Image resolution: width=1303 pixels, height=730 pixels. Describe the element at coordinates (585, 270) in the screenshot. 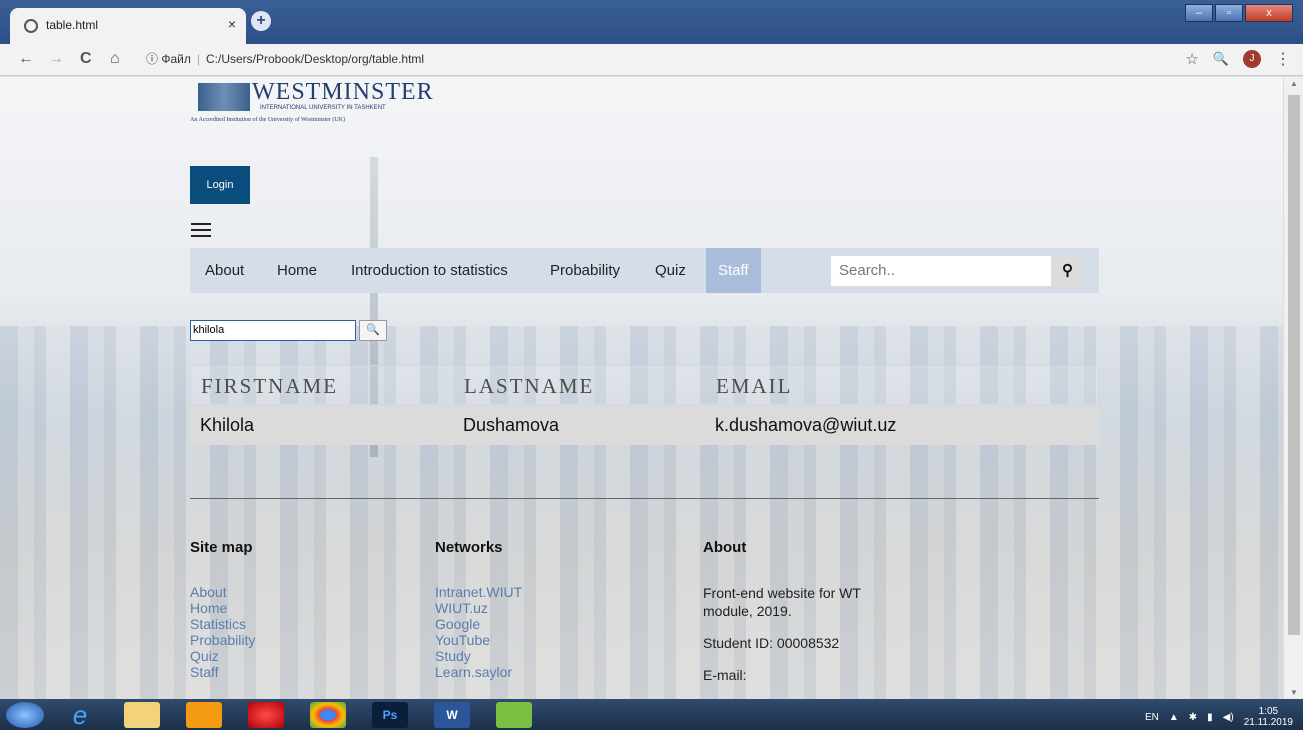

I see `nav-item-probability: Probability` at that location.